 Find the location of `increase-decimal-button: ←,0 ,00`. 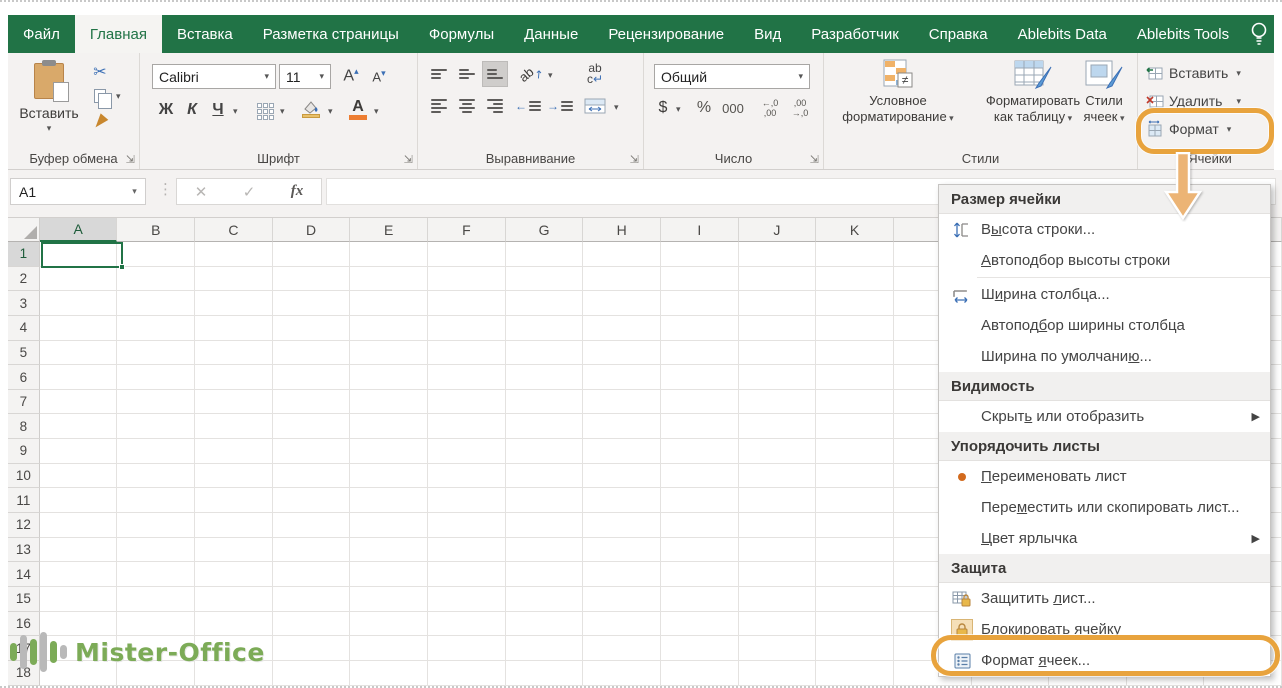

increase-decimal-button: ←,0 ,00 is located at coordinates (770, 108).